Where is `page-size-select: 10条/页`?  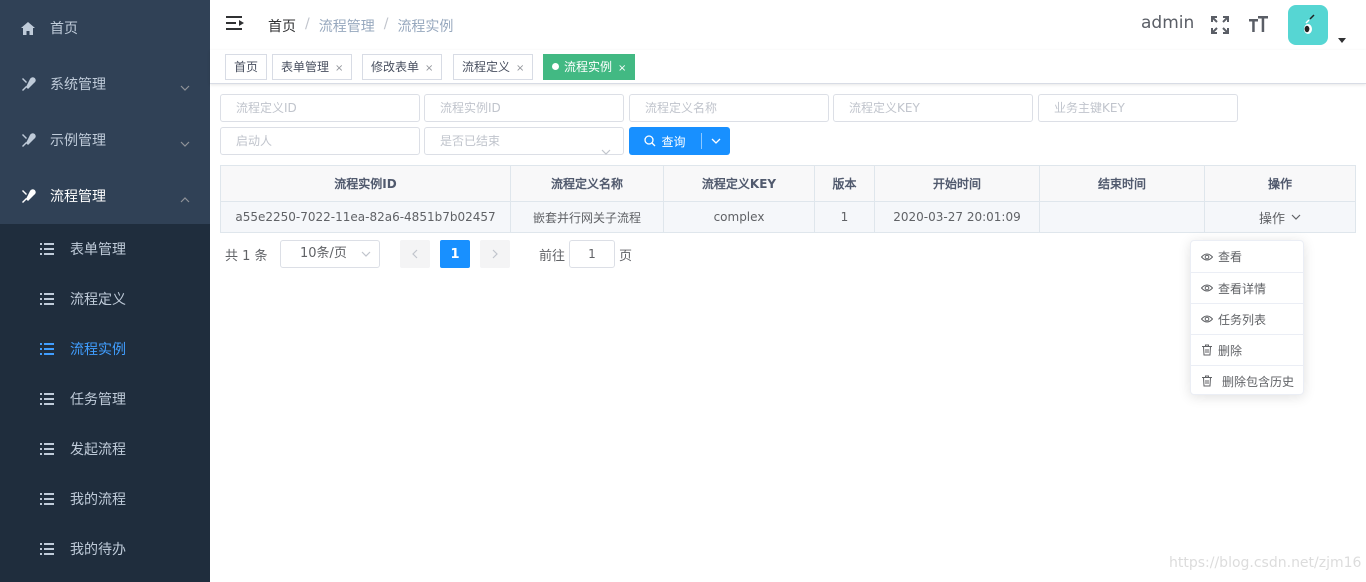
page-size-select: 10条/页 is located at coordinates (330, 254).